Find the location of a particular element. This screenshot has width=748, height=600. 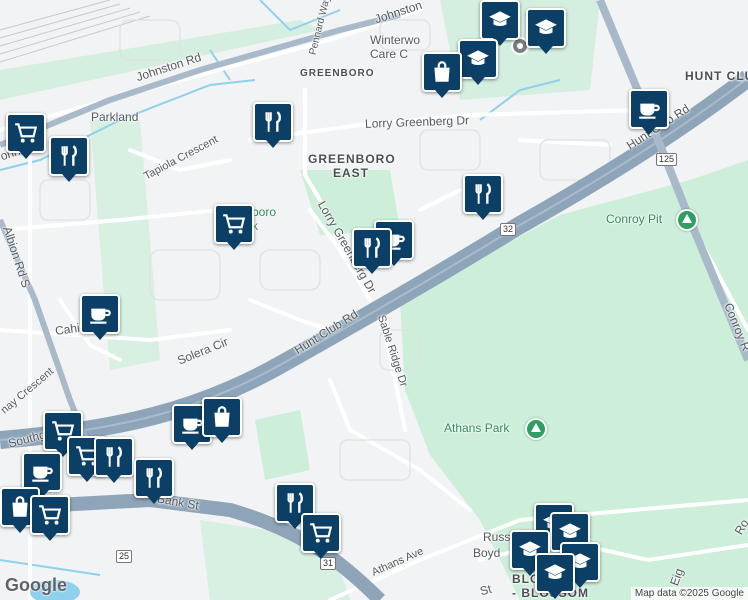

area-label-greenboro-east-2: EAST is located at coordinates (351, 173).